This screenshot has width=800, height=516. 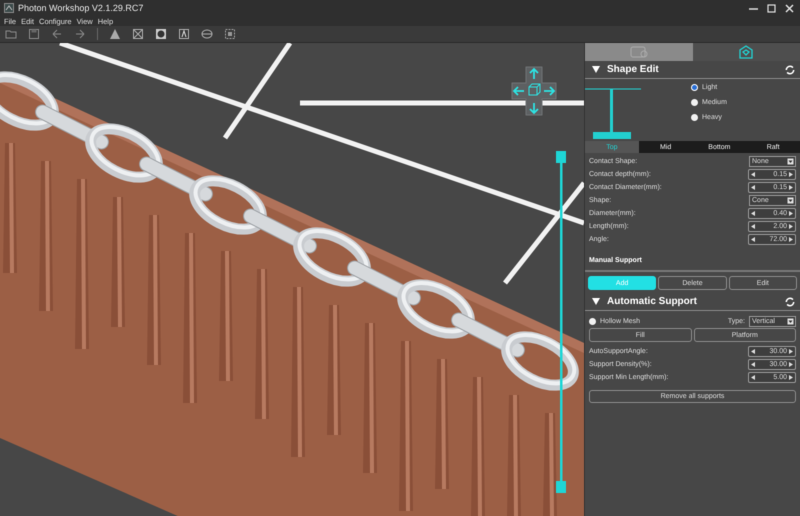 What do you see at coordinates (161, 34) in the screenshot?
I see `circle-icon` at bounding box center [161, 34].